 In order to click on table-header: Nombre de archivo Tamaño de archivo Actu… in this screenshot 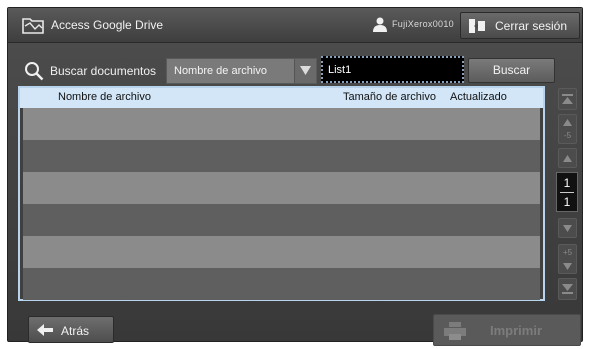, I will do `click(281, 98)`.